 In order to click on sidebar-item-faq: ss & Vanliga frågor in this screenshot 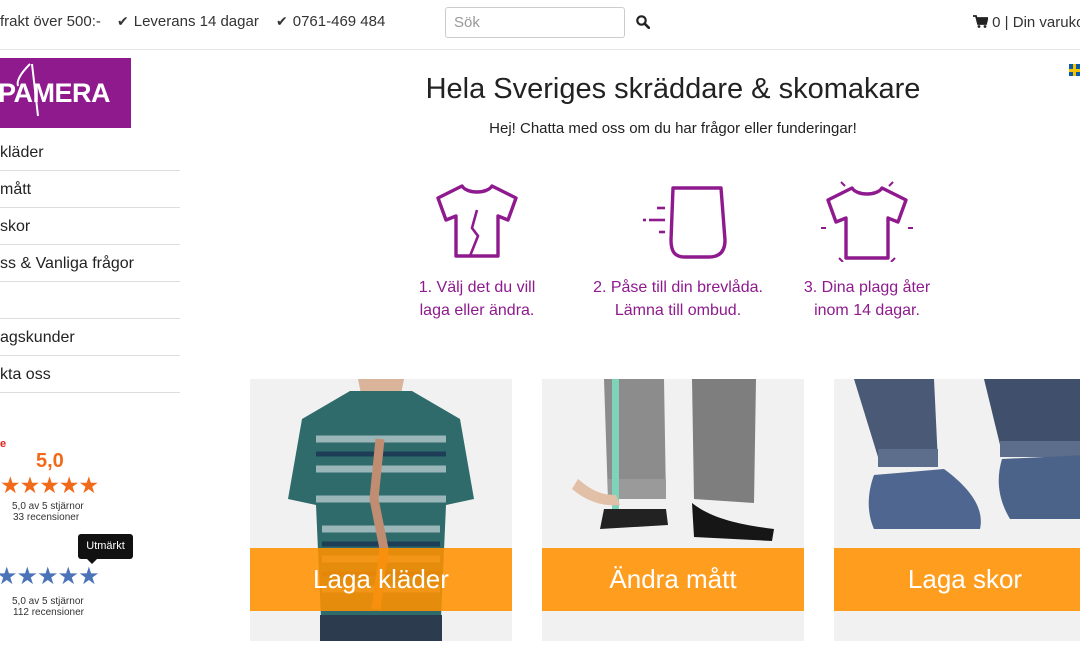, I will do `click(90, 263)`.